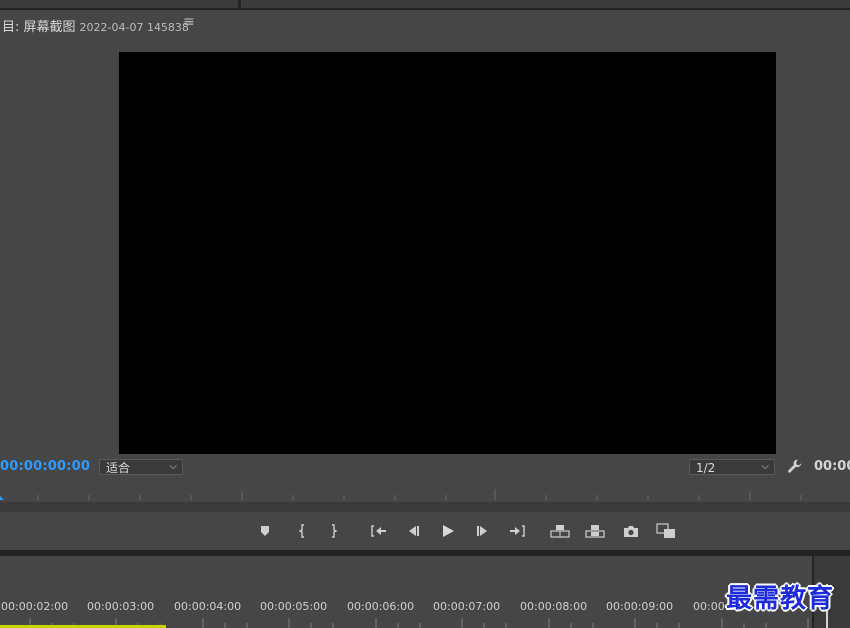 The width and height of the screenshot is (850, 628). Describe the element at coordinates (141, 467) in the screenshot. I see `zoom-level-select: 适合 ⌵` at that location.